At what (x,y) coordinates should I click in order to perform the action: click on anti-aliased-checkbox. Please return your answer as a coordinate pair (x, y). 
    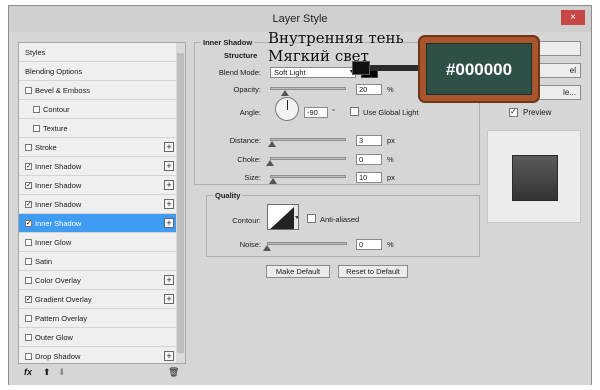
    Looking at the image, I should click on (311, 218).